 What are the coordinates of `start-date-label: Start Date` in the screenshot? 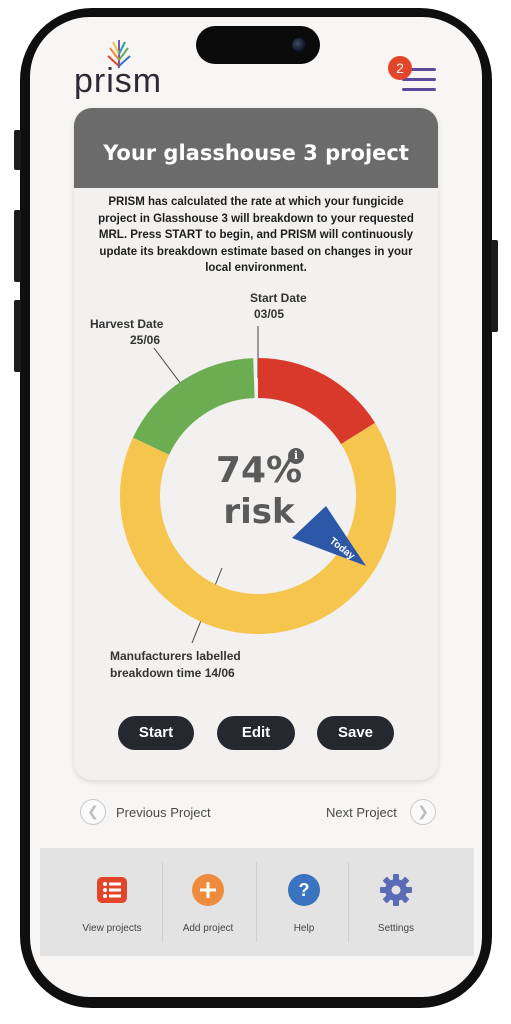 It's located at (278, 298).